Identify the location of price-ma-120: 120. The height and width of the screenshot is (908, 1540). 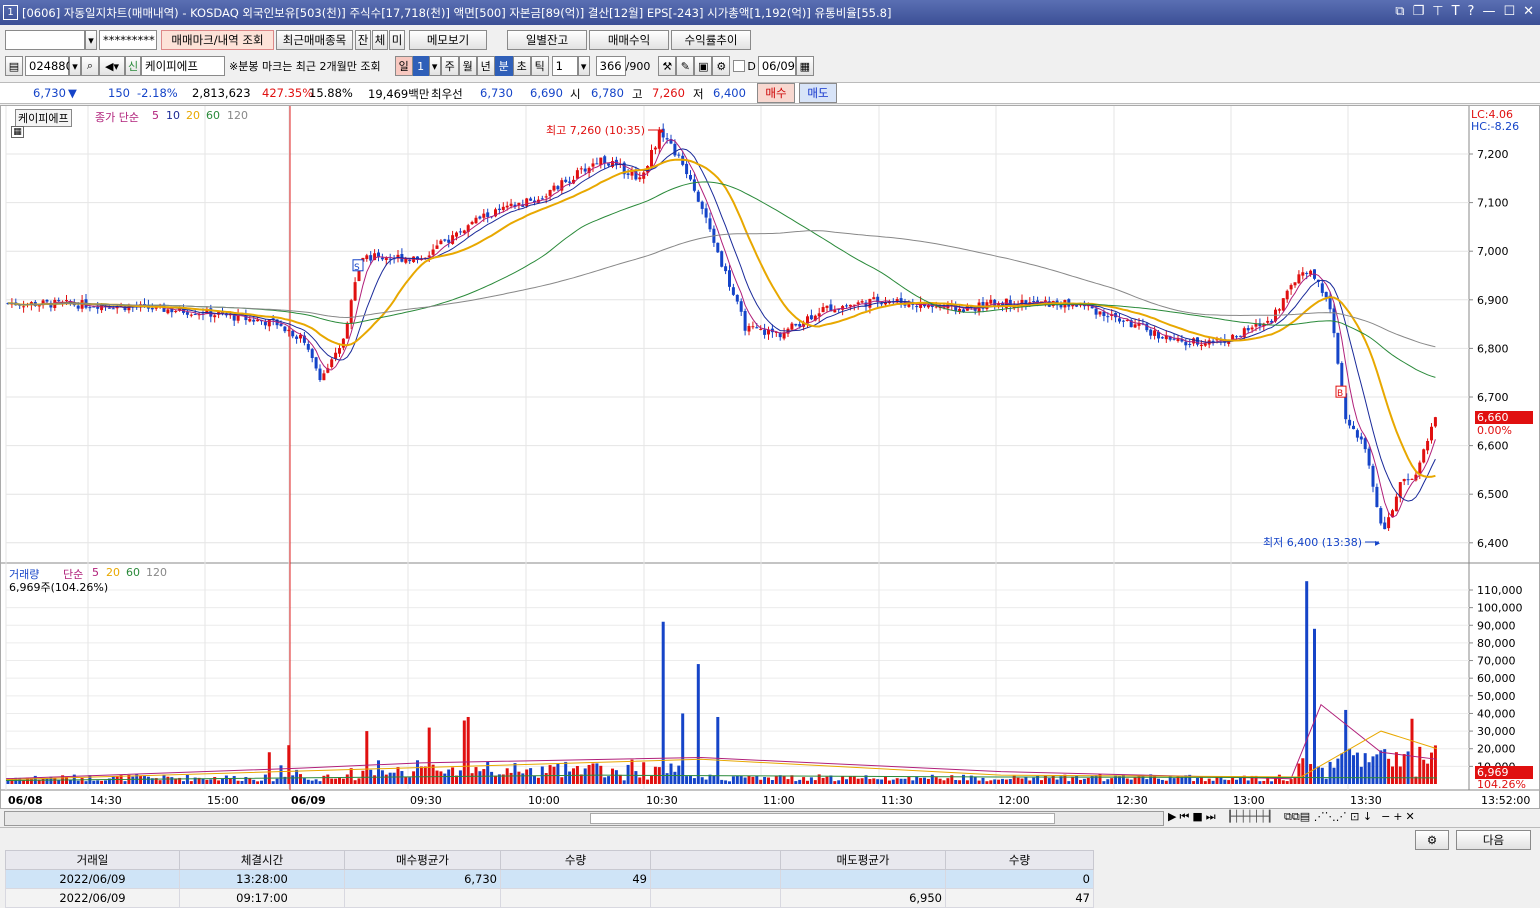
(237, 115).